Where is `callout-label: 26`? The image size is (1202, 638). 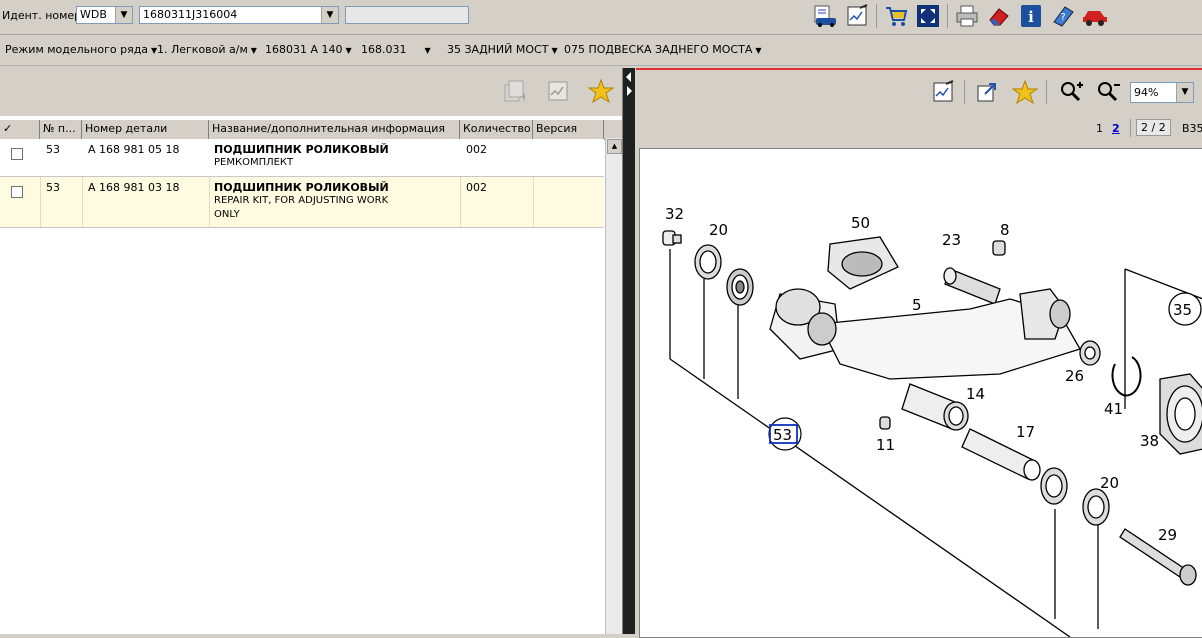
callout-label: 26 is located at coordinates (1074, 376).